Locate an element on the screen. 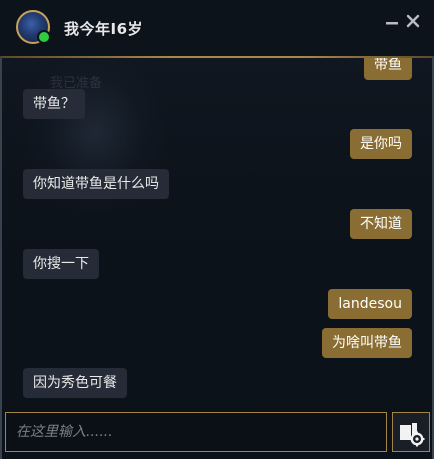 Image resolution: width=434 pixels, height=459 pixels. message-input is located at coordinates (196, 432).